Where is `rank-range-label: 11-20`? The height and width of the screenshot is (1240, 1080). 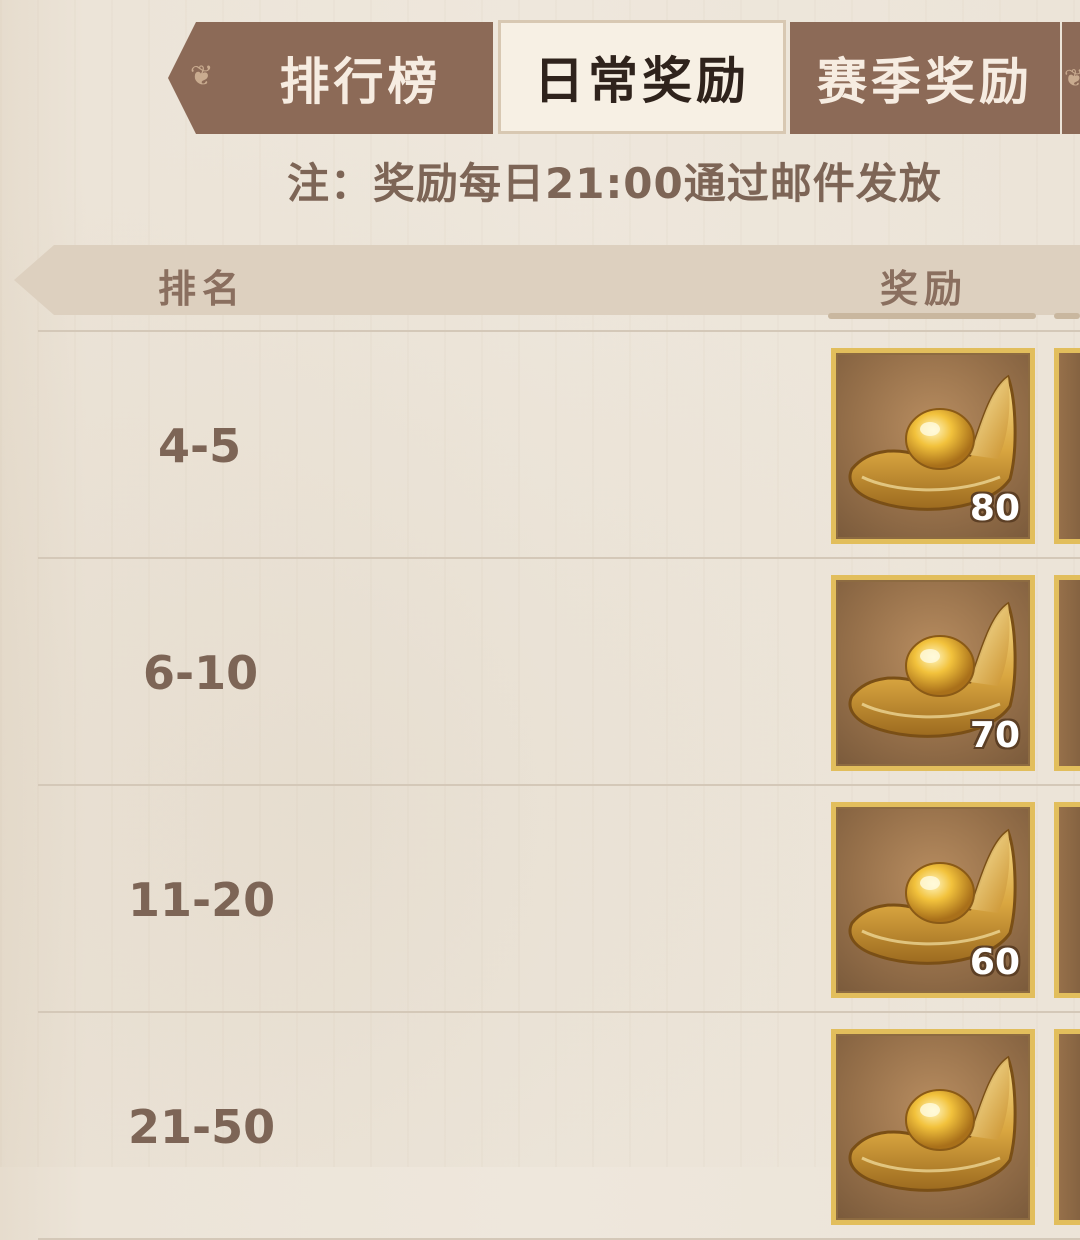 rank-range-label: 11-20 is located at coordinates (202, 899).